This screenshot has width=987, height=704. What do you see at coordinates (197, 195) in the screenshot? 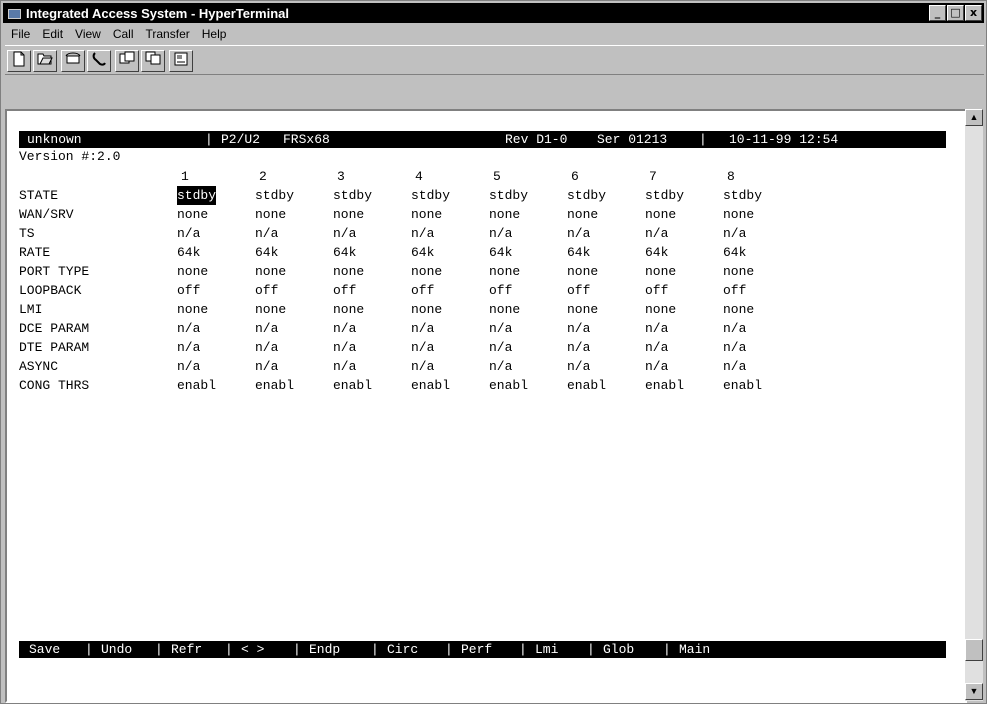
I see `selected-field-cursor: stdby` at bounding box center [197, 195].